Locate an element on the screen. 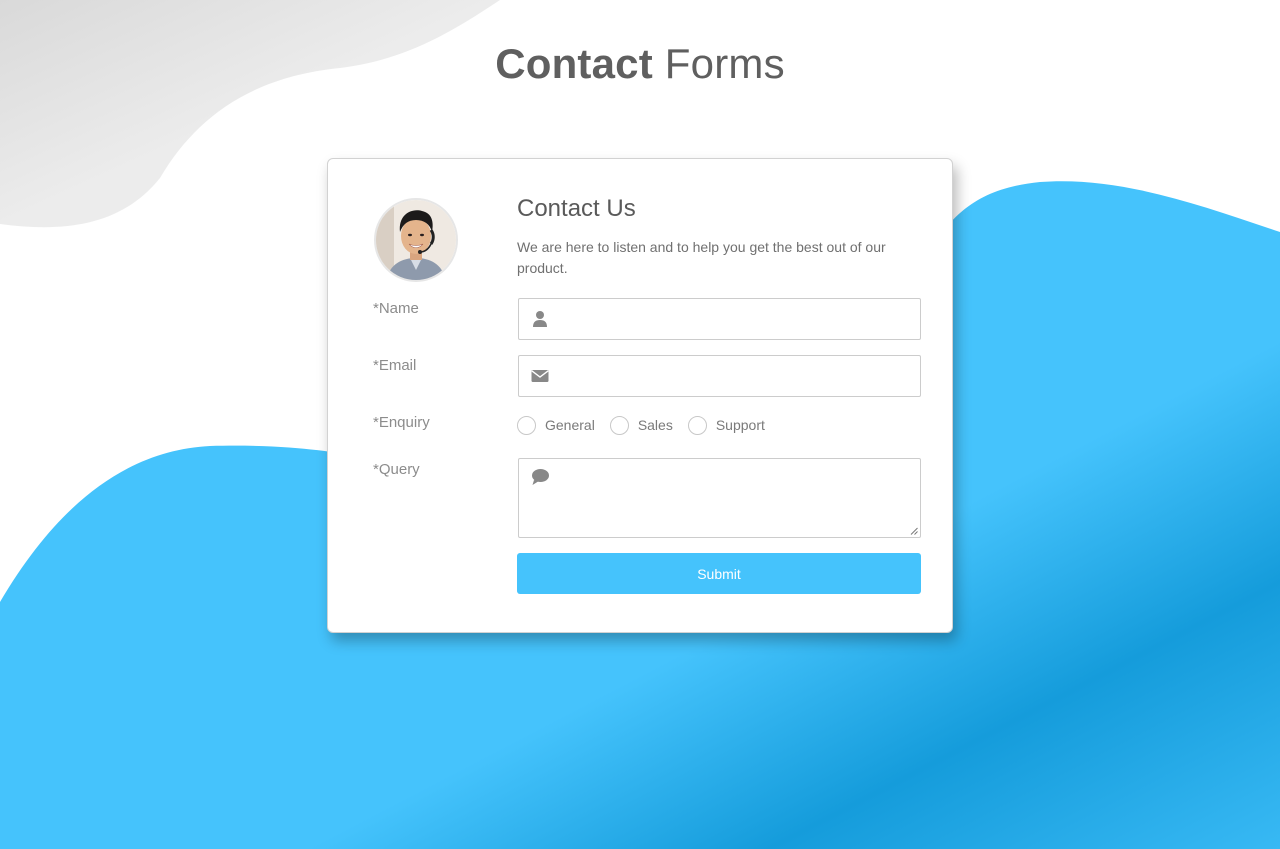 The width and height of the screenshot is (1280, 849). enquiry-radio-group: General Sales Support is located at coordinates (648, 425).